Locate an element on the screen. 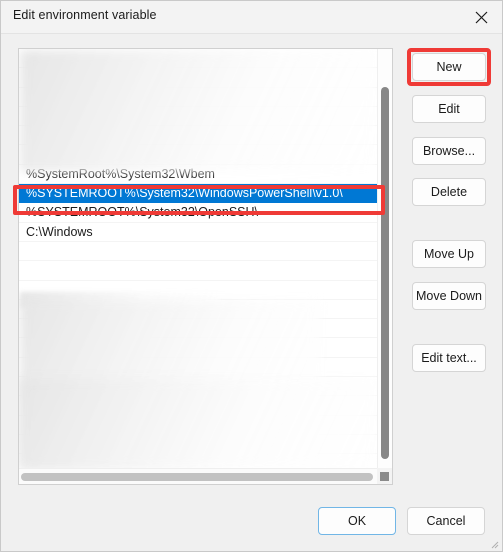 Image resolution: width=503 pixels, height=552 pixels. scrollbar-corner is located at coordinates (384, 476).